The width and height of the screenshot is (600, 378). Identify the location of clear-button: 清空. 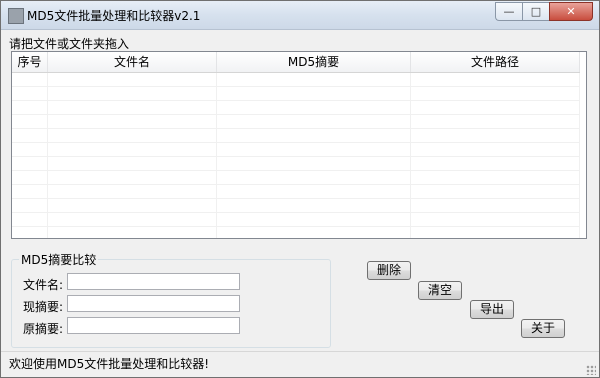
(440, 290).